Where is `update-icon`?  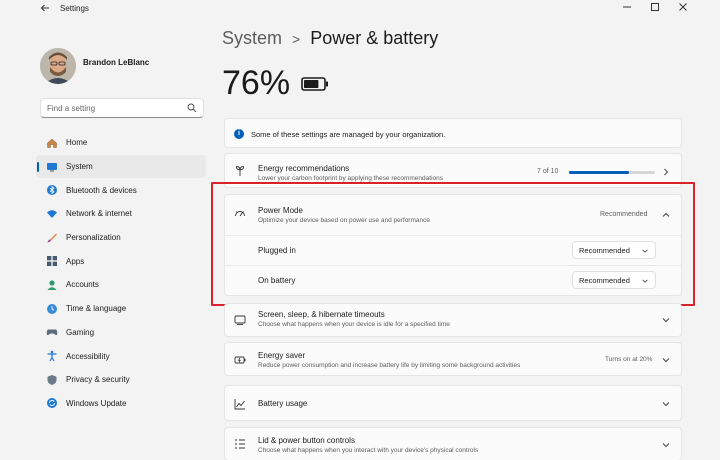 update-icon is located at coordinates (52, 403).